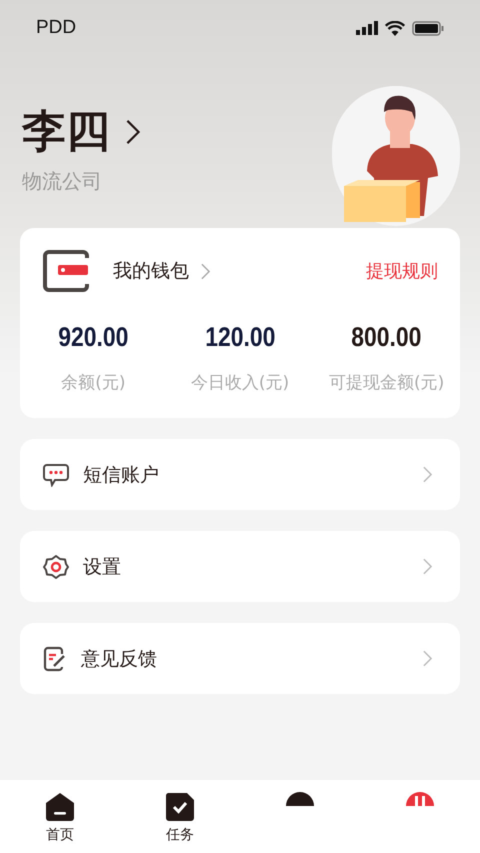  Describe the element at coordinates (56, 28) in the screenshot. I see `carrier-name: PDD` at that location.